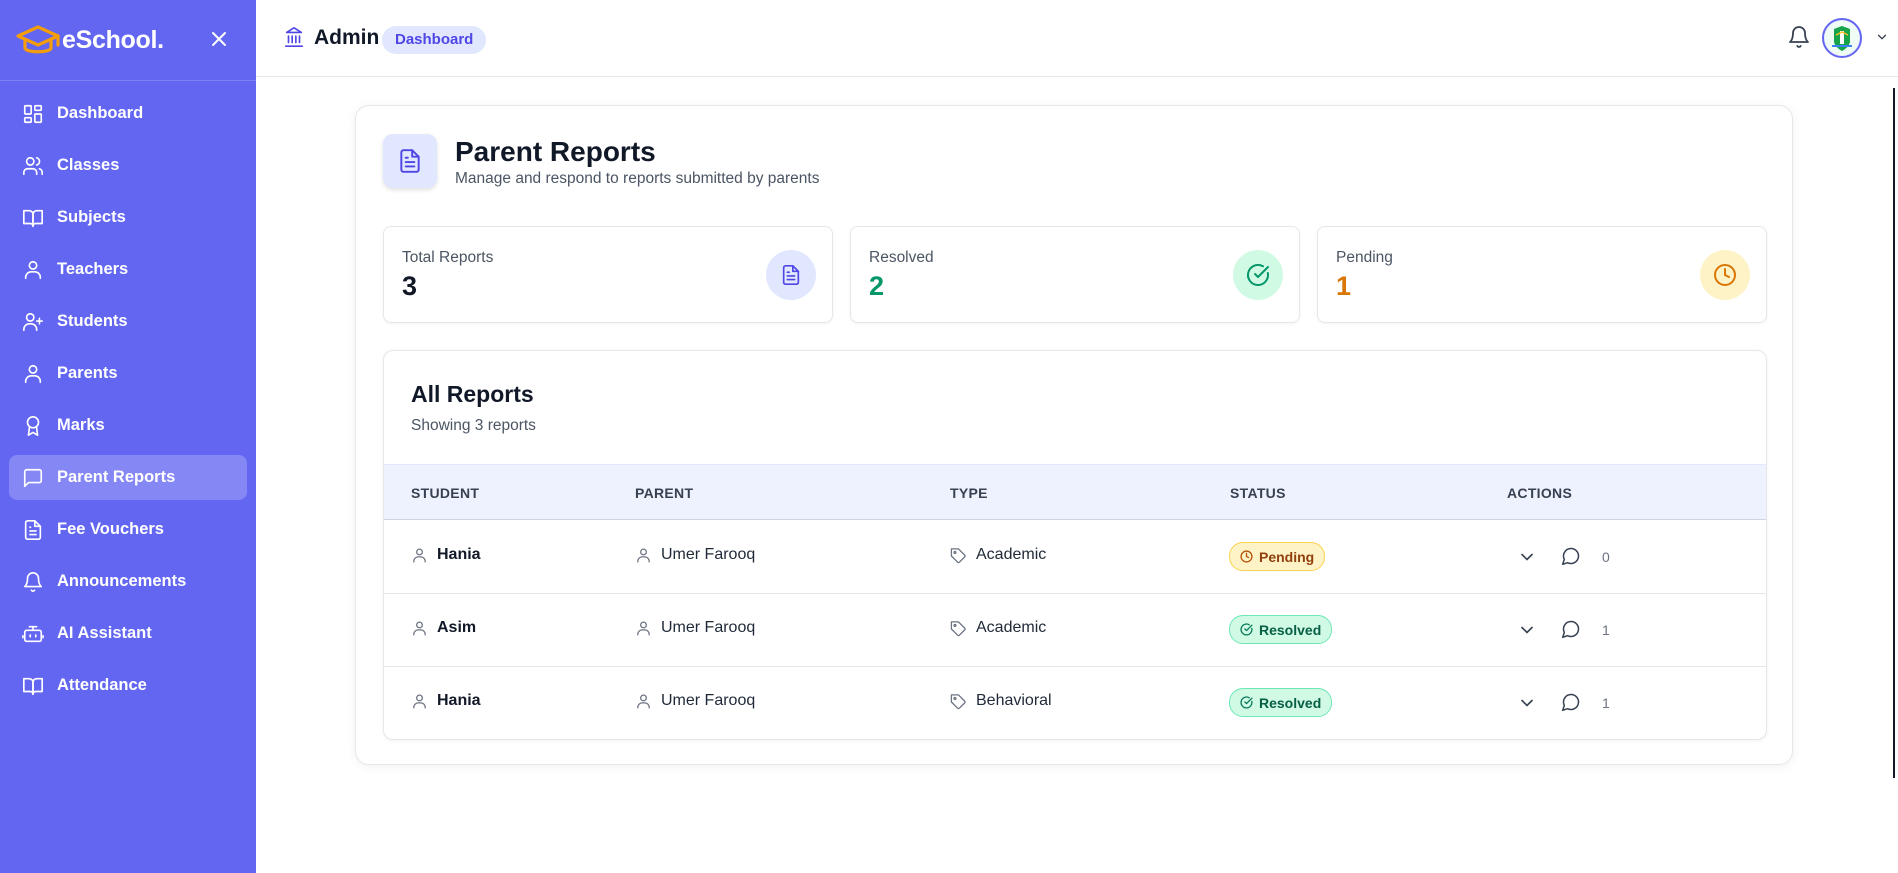  Describe the element at coordinates (37, 40) in the screenshot. I see `graduation-cap-icon` at that location.